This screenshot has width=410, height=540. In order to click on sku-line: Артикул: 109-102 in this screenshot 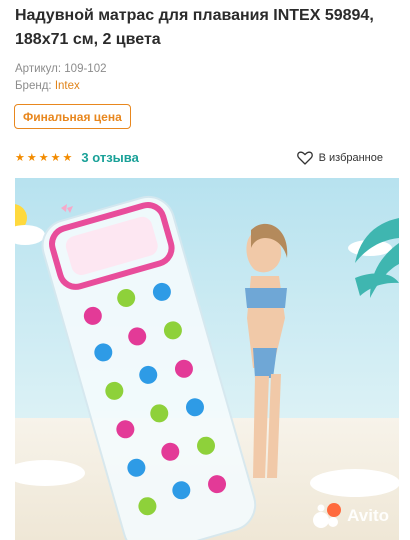, I will do `click(61, 69)`.